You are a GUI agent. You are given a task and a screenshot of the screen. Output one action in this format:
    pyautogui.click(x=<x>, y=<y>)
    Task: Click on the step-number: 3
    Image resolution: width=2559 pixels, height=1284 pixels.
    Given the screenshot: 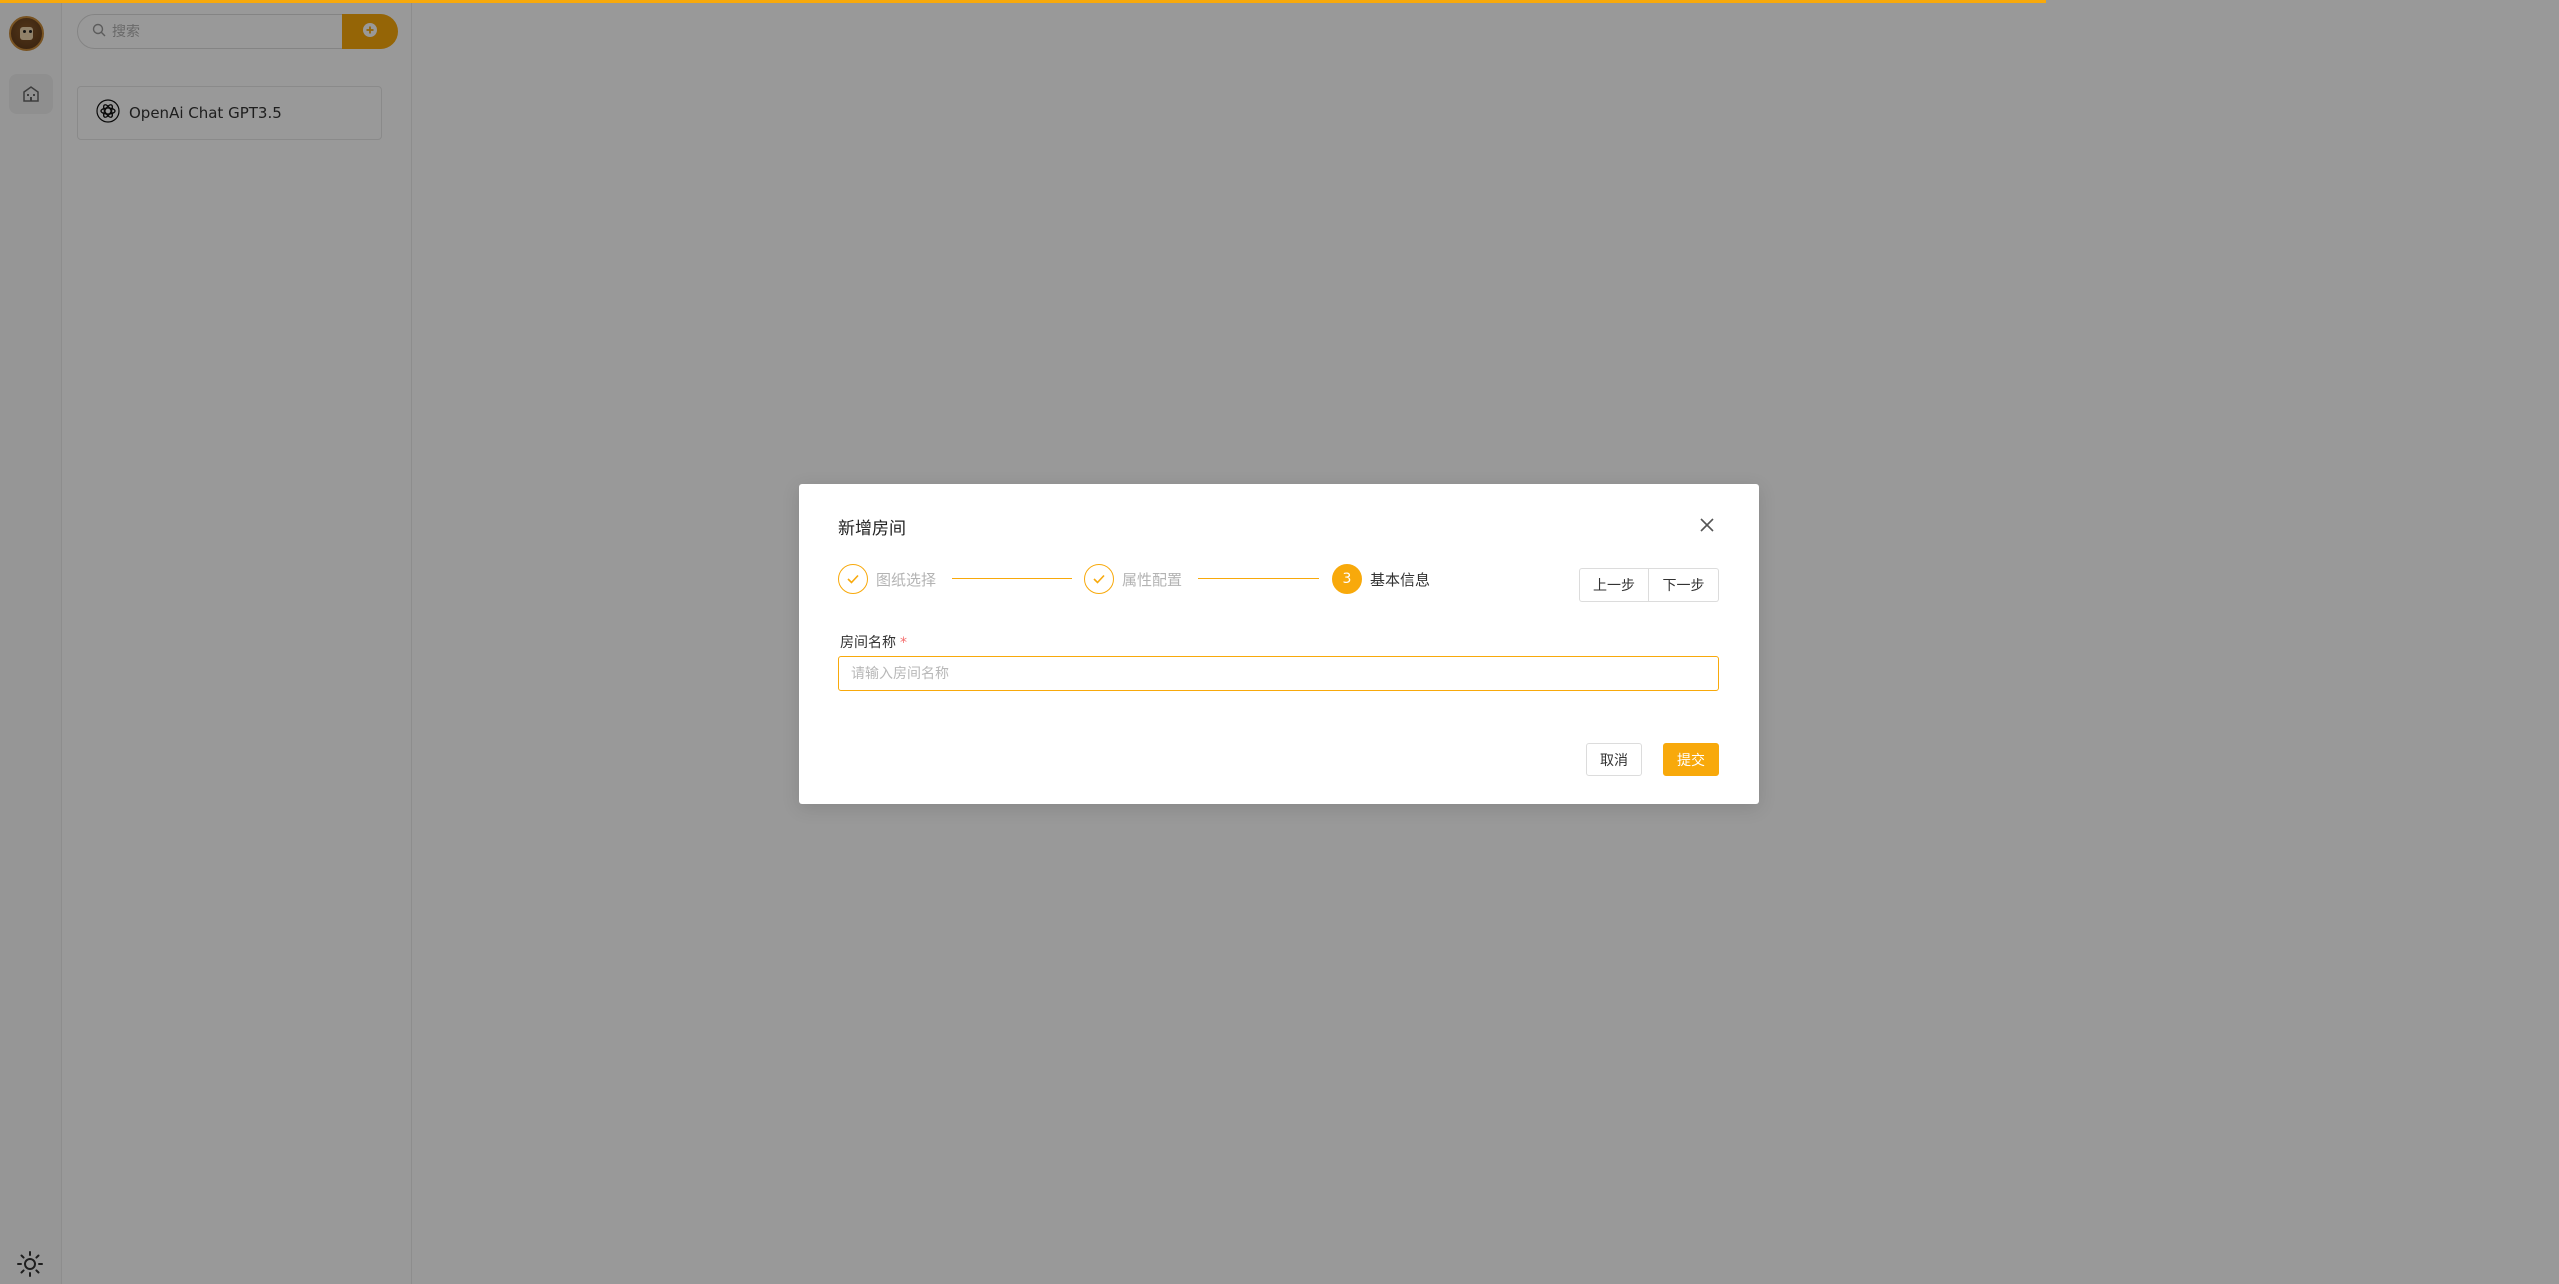 What is the action you would take?
    pyautogui.click(x=1347, y=579)
    